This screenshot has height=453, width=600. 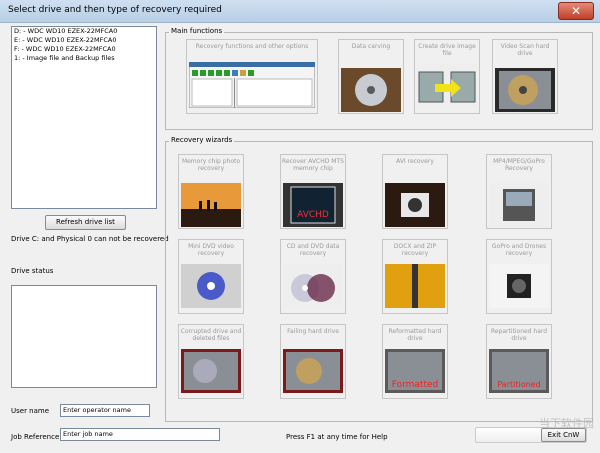 I want to click on create-drive-image-button: Create drive image file, so click(x=447, y=76).